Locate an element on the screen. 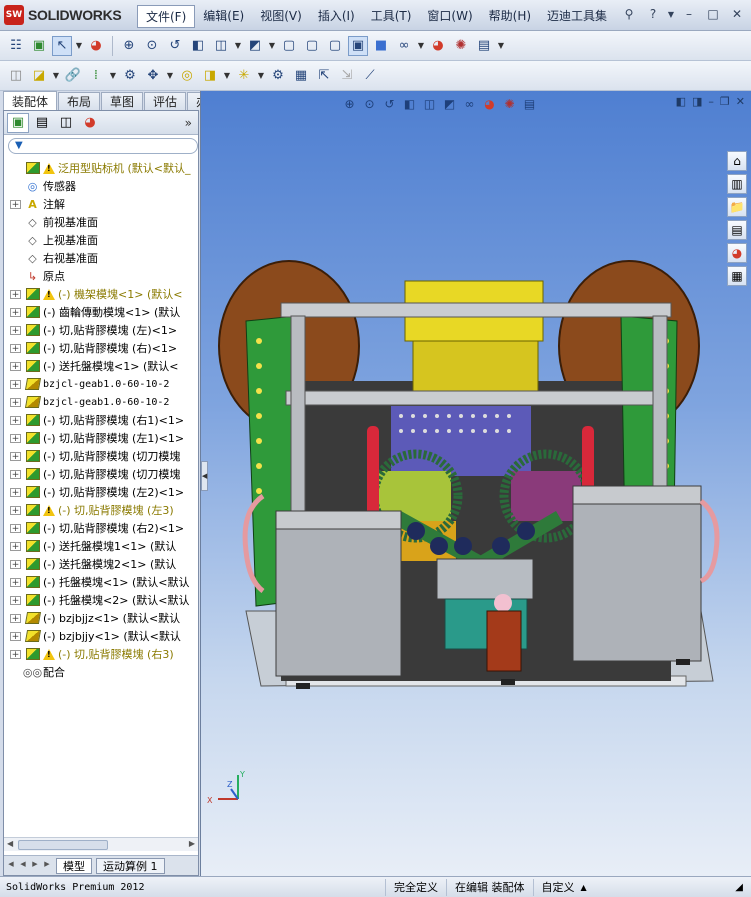 Image resolution: width=751 pixels, height=897 pixels. previous-view-icon: ↺ is located at coordinates (175, 46).